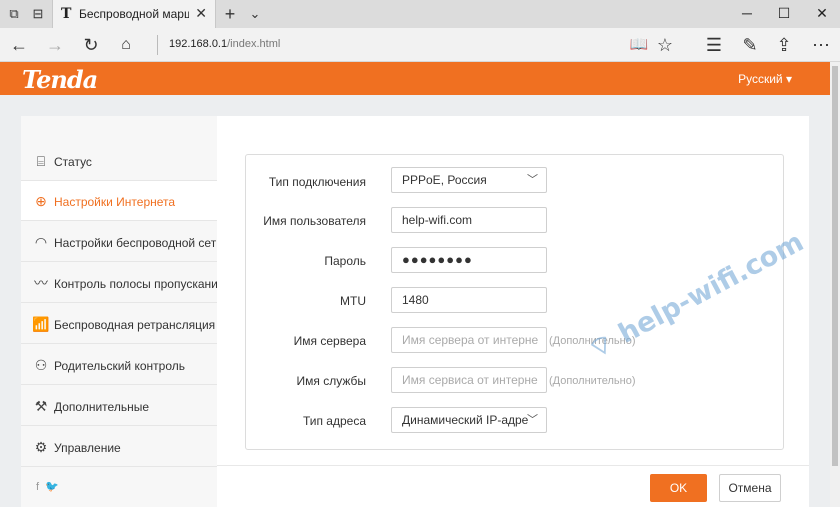 The height and width of the screenshot is (507, 840). What do you see at coordinates (469, 220) in the screenshot?
I see `username-input: help-wifi.com` at bounding box center [469, 220].